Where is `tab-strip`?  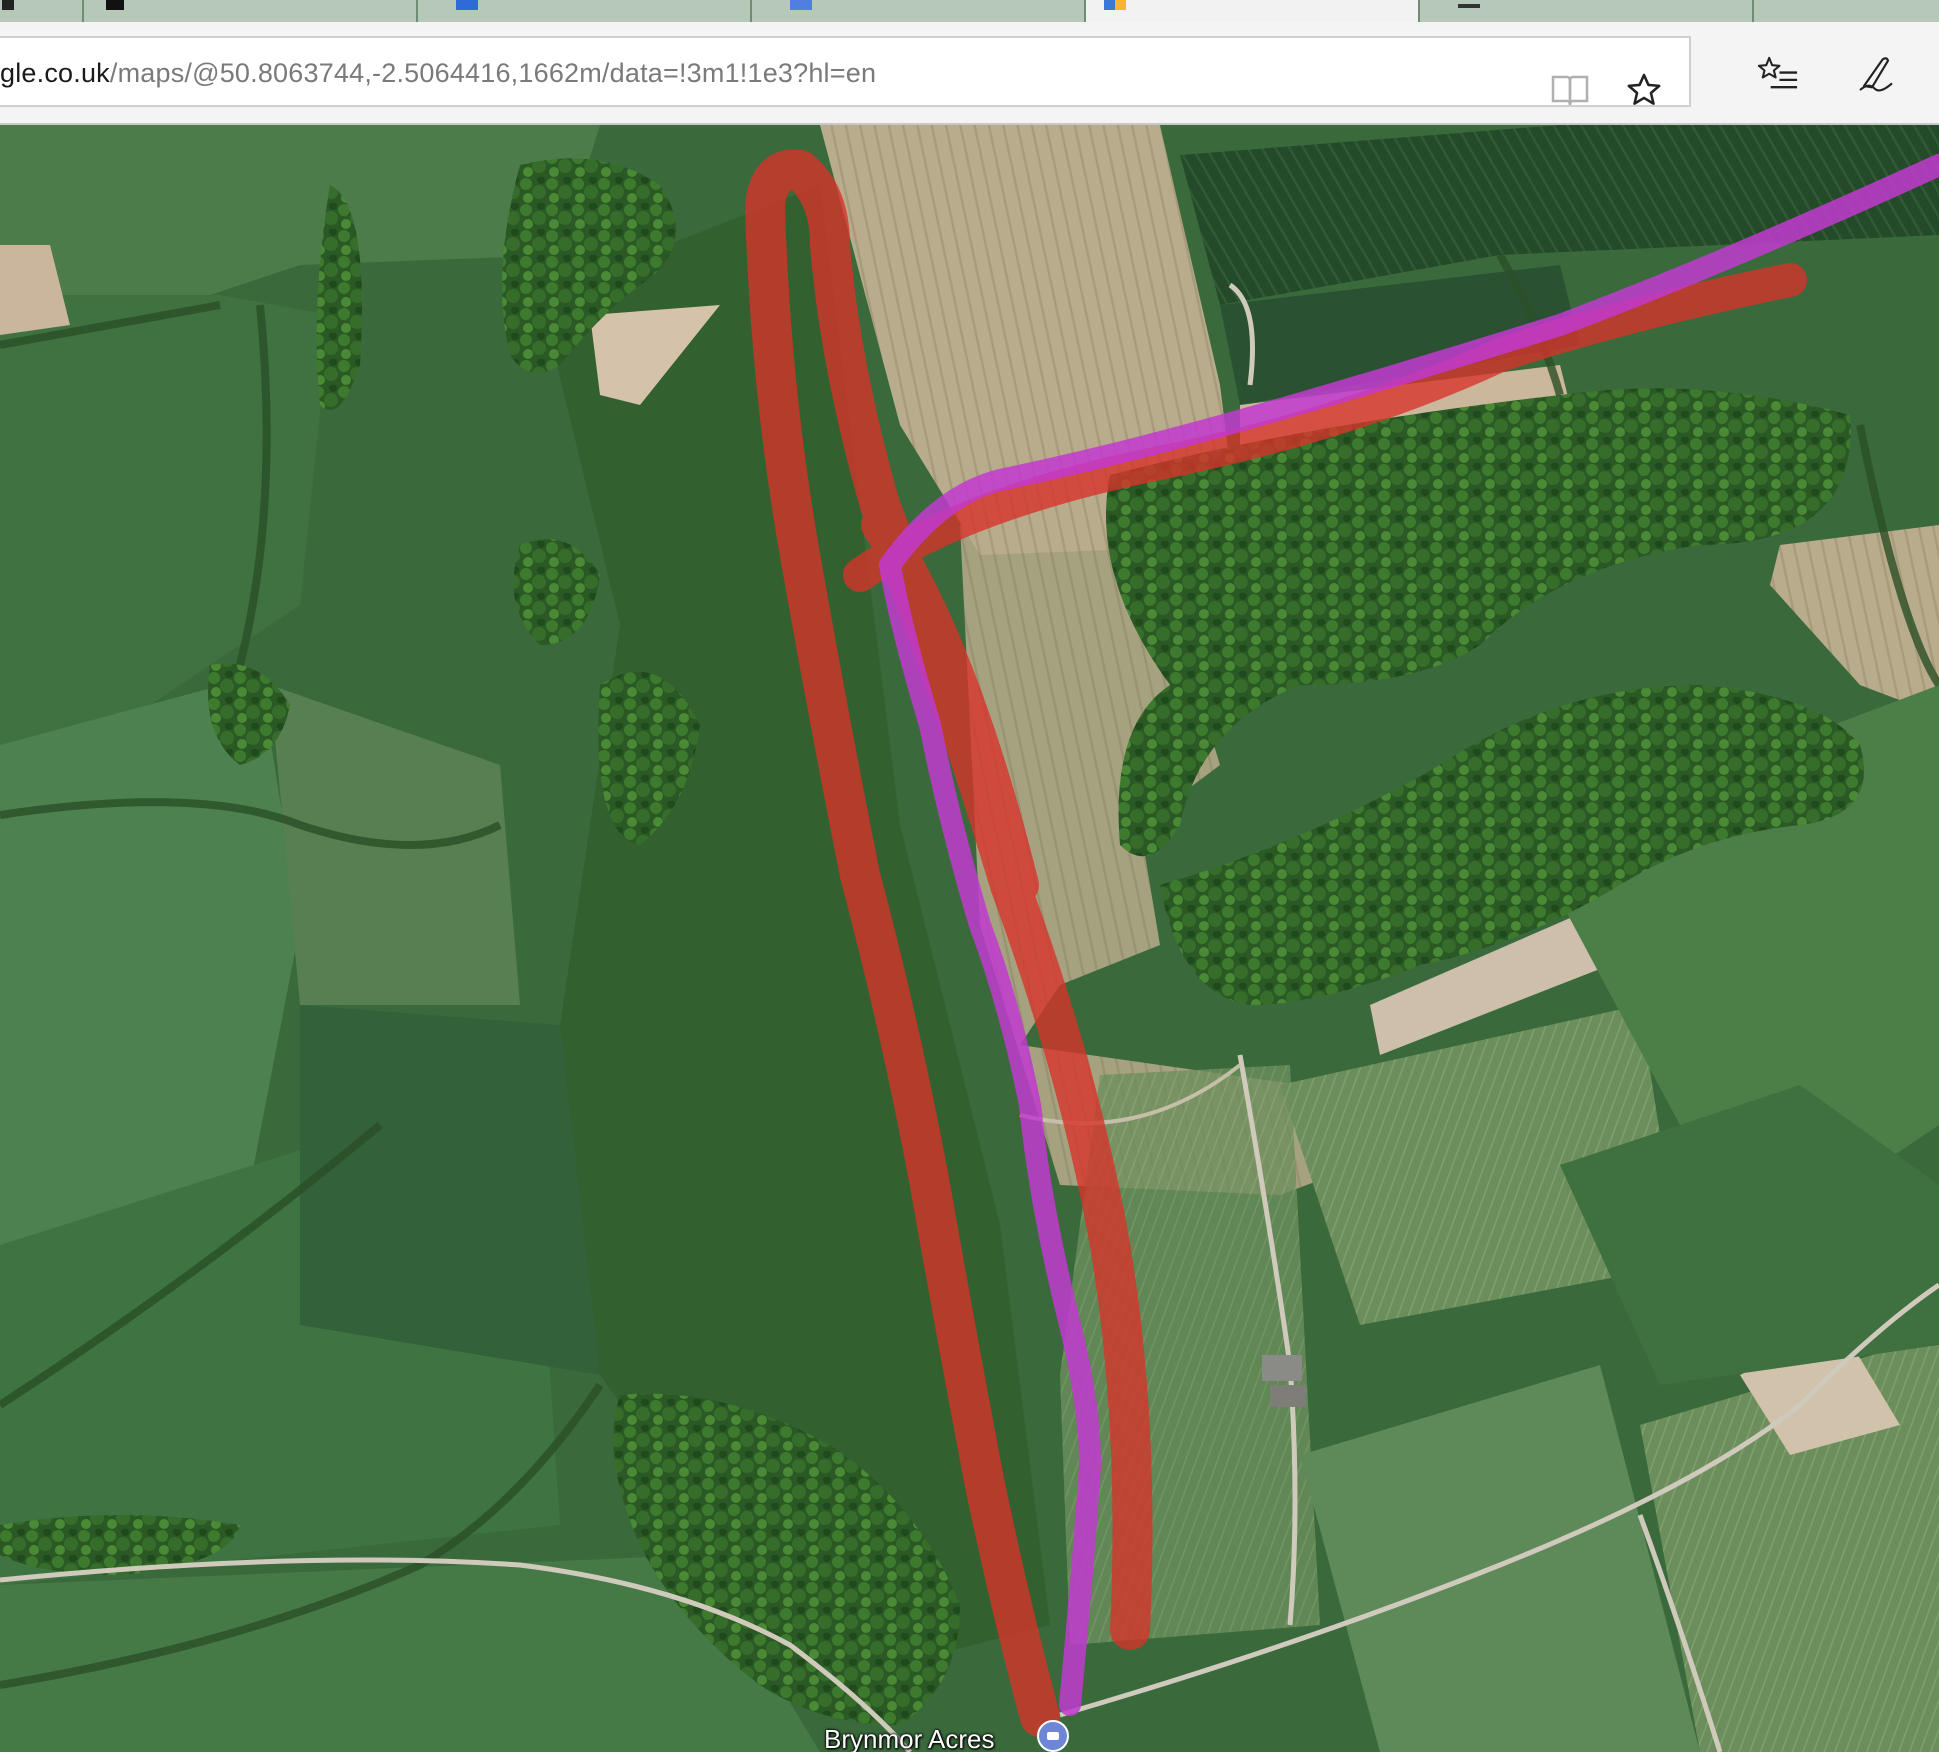 tab-strip is located at coordinates (969, 11).